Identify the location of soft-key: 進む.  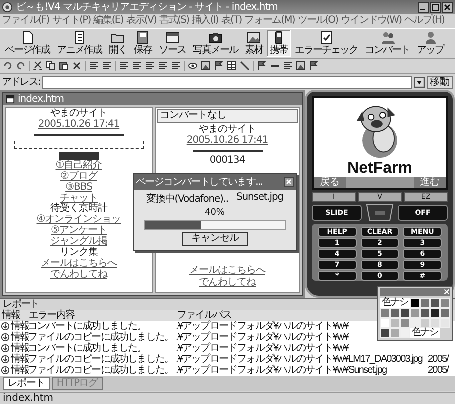
(430, 182).